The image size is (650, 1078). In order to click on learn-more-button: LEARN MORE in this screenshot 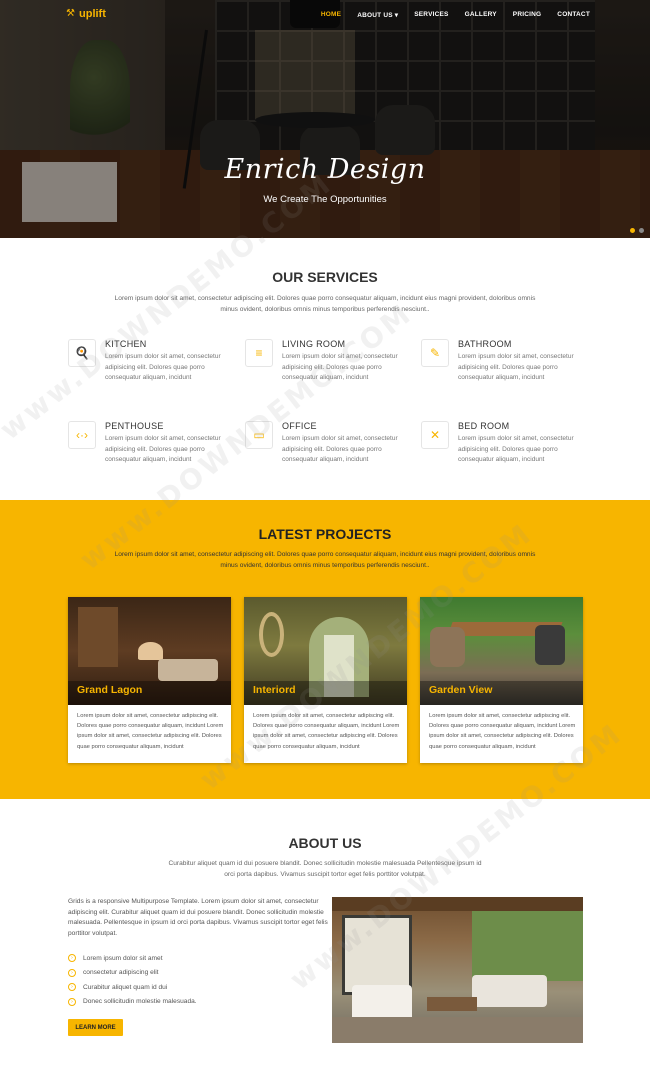, I will do `click(95, 1027)`.